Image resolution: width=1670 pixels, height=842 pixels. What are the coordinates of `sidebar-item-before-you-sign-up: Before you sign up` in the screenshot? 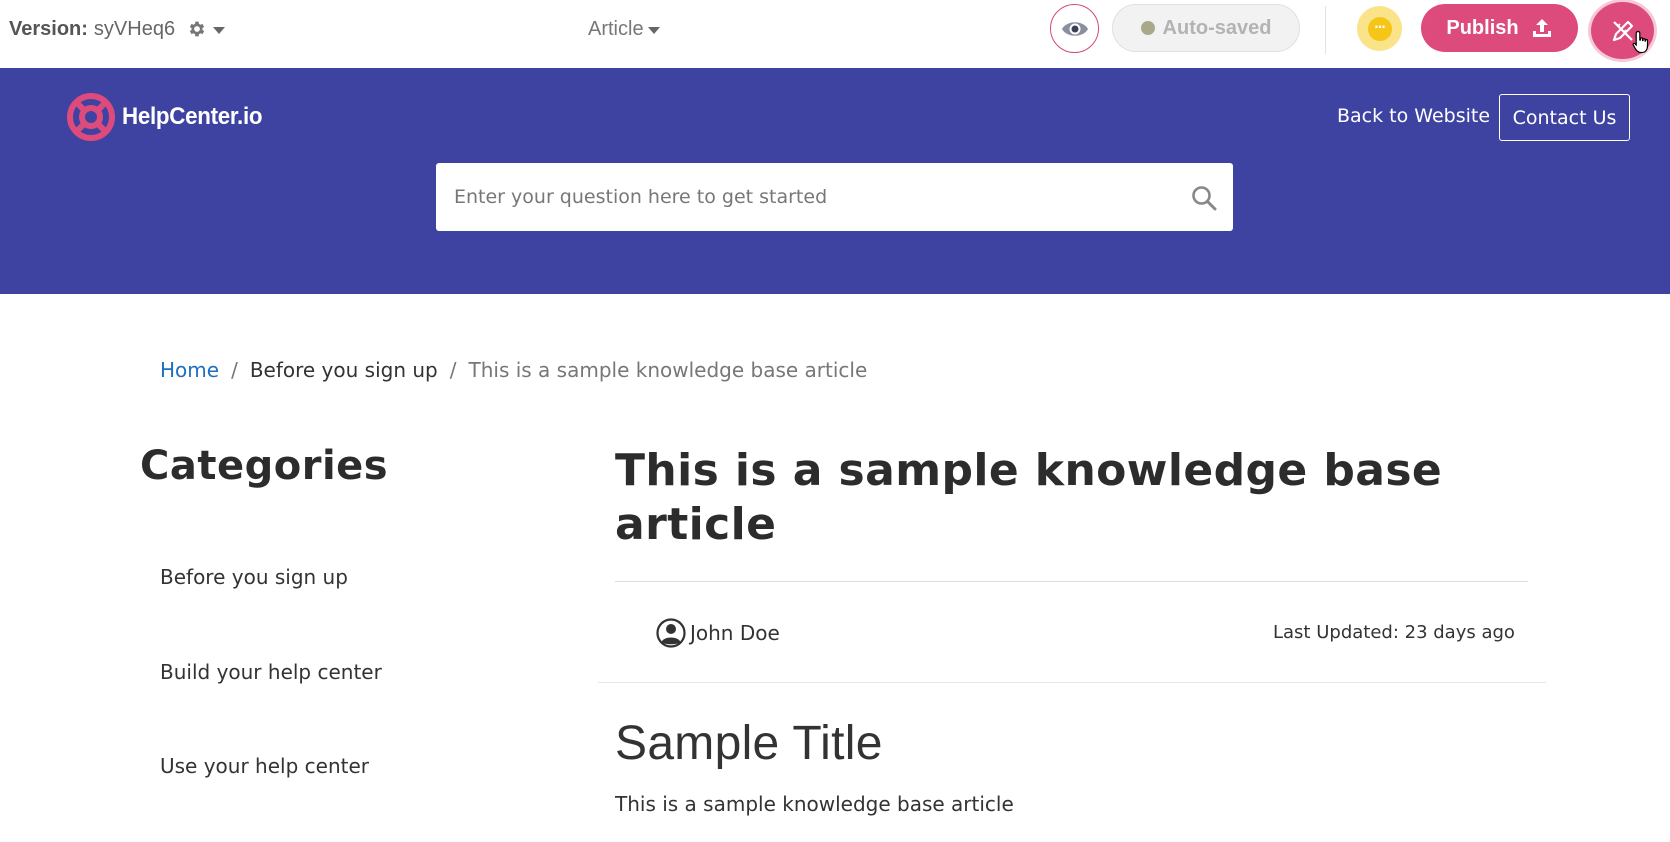 It's located at (254, 577).